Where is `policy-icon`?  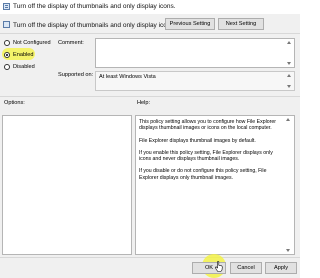 policy-icon is located at coordinates (6, 6).